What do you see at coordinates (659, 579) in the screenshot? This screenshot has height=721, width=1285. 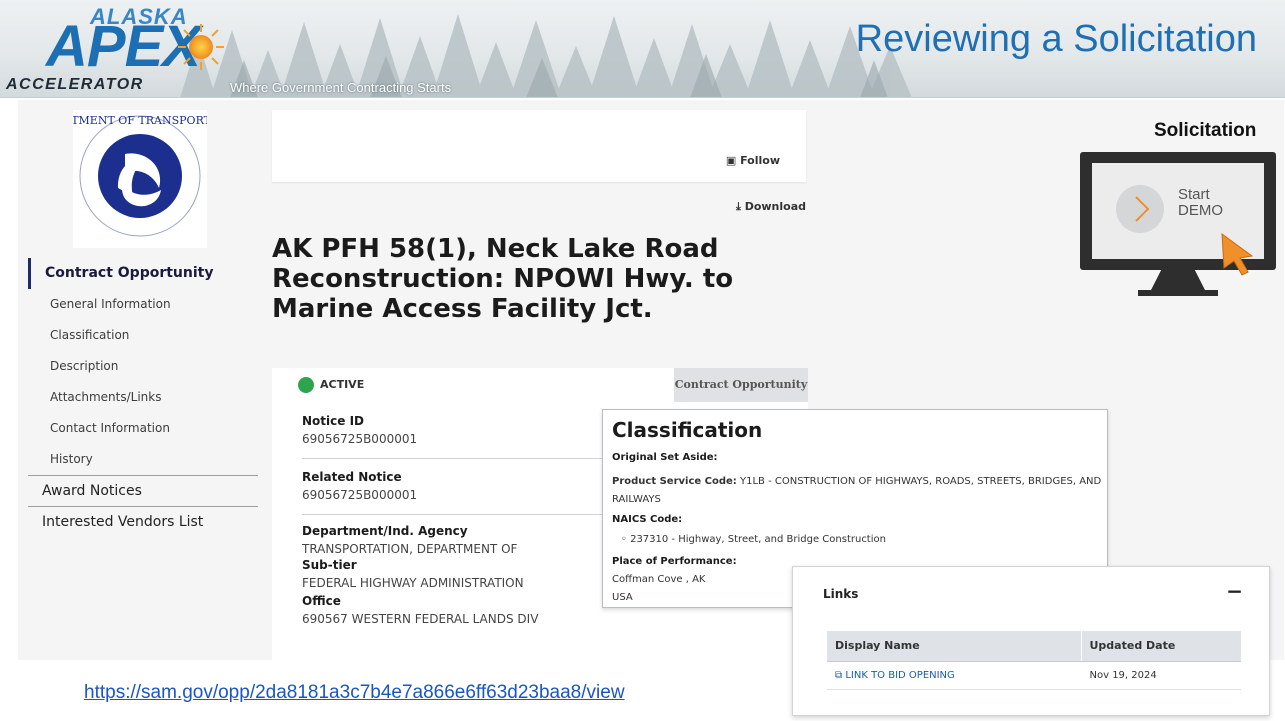 I see `place-of-performance-city: Coffman Cove , AK` at bounding box center [659, 579].